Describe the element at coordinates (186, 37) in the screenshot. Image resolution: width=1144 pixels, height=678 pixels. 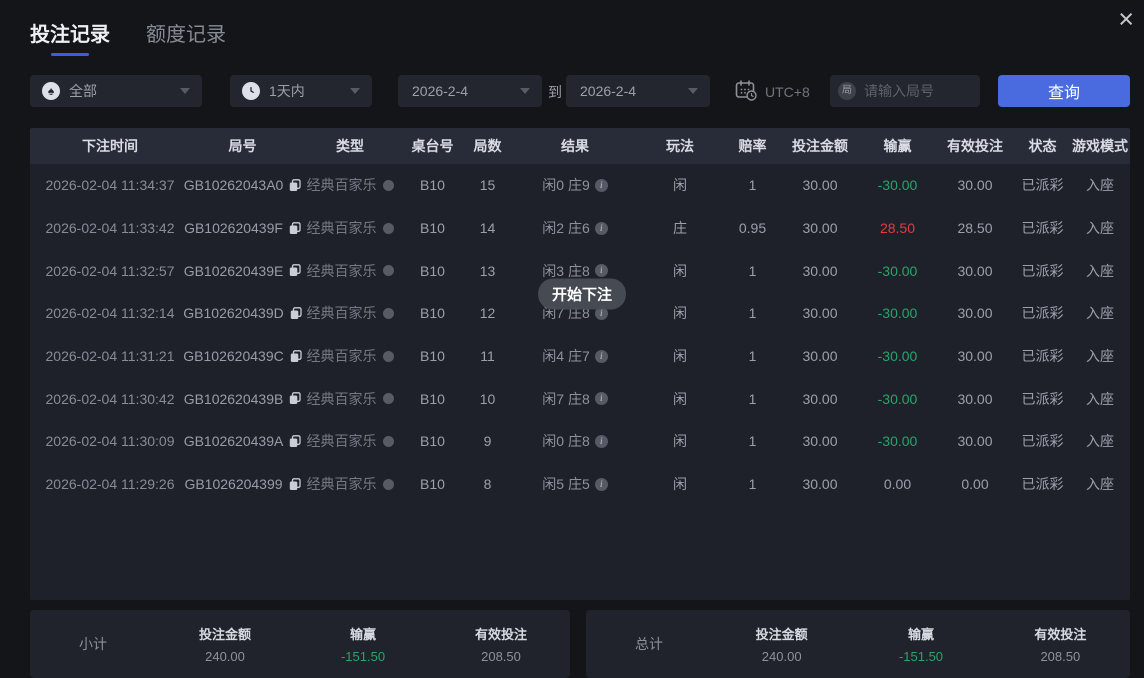
I see `tab-quota-records: 额度记录` at that location.